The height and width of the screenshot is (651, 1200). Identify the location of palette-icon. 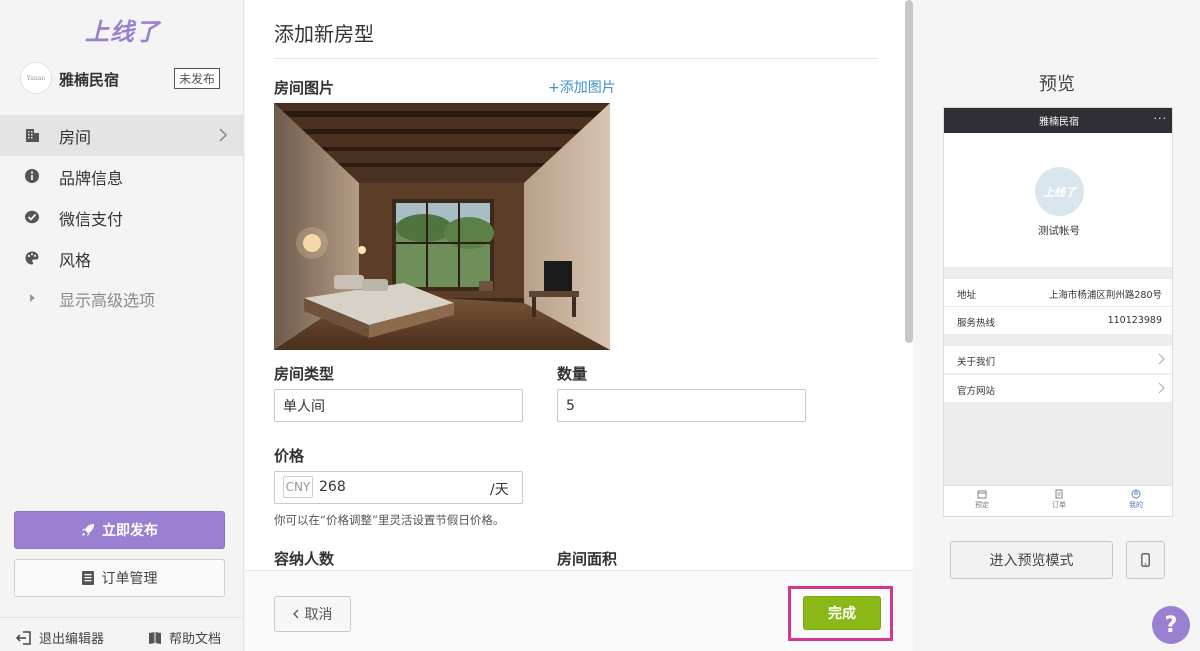
(32, 258).